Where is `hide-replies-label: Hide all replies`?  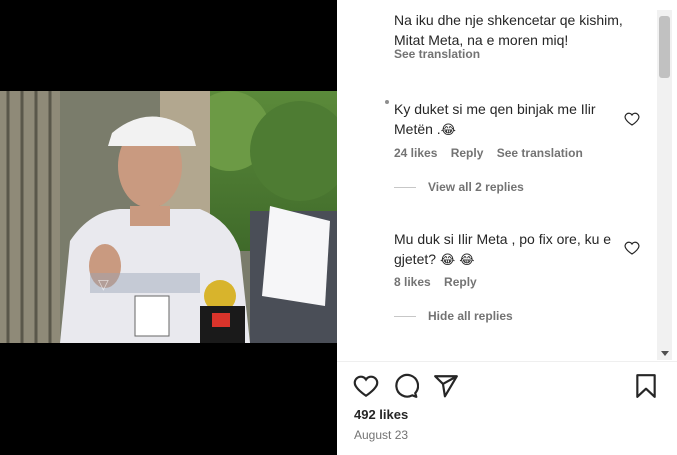 hide-replies-label: Hide all replies is located at coordinates (470, 316).